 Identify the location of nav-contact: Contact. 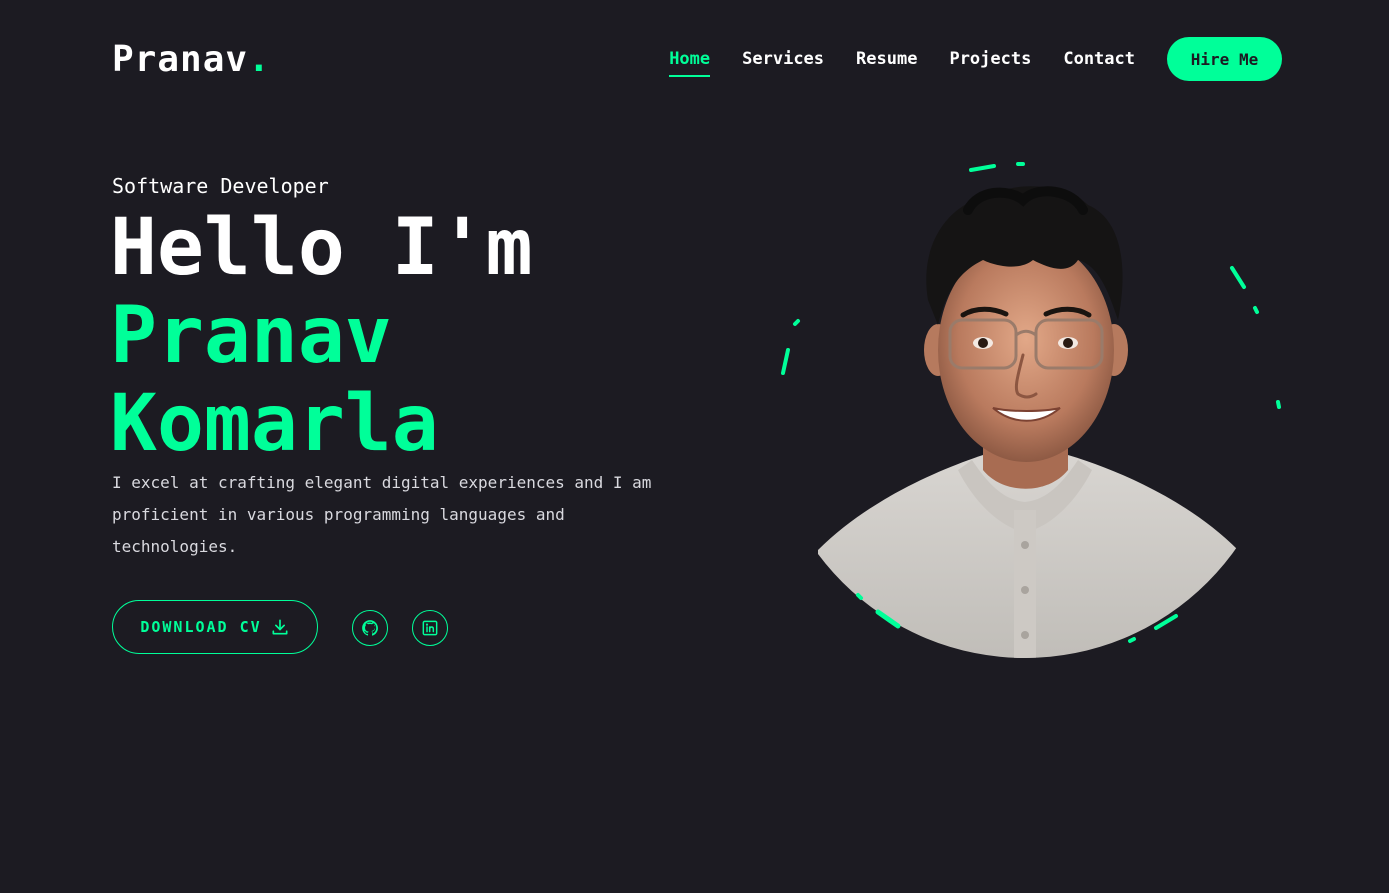
(1099, 59).